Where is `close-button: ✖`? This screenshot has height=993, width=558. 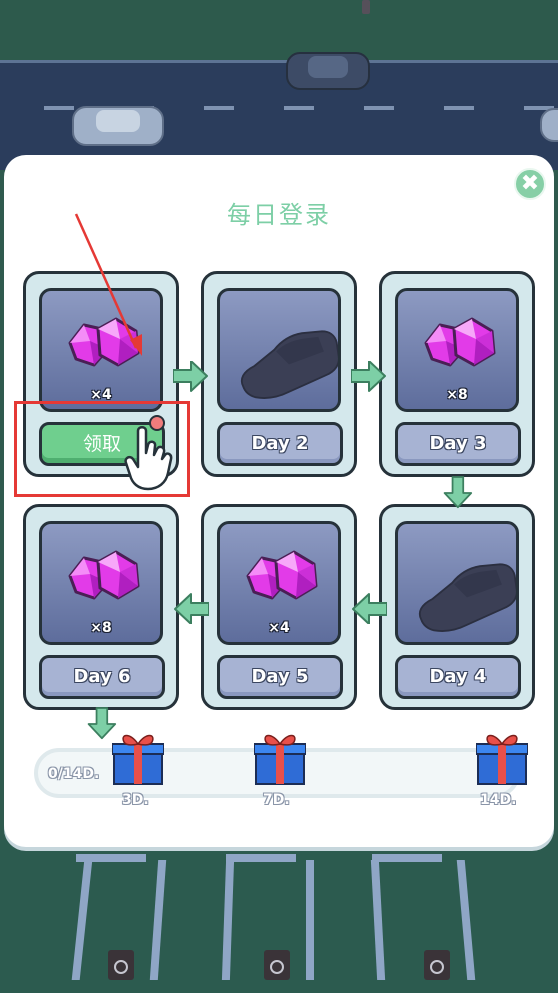
close-button: ✖ is located at coordinates (530, 184).